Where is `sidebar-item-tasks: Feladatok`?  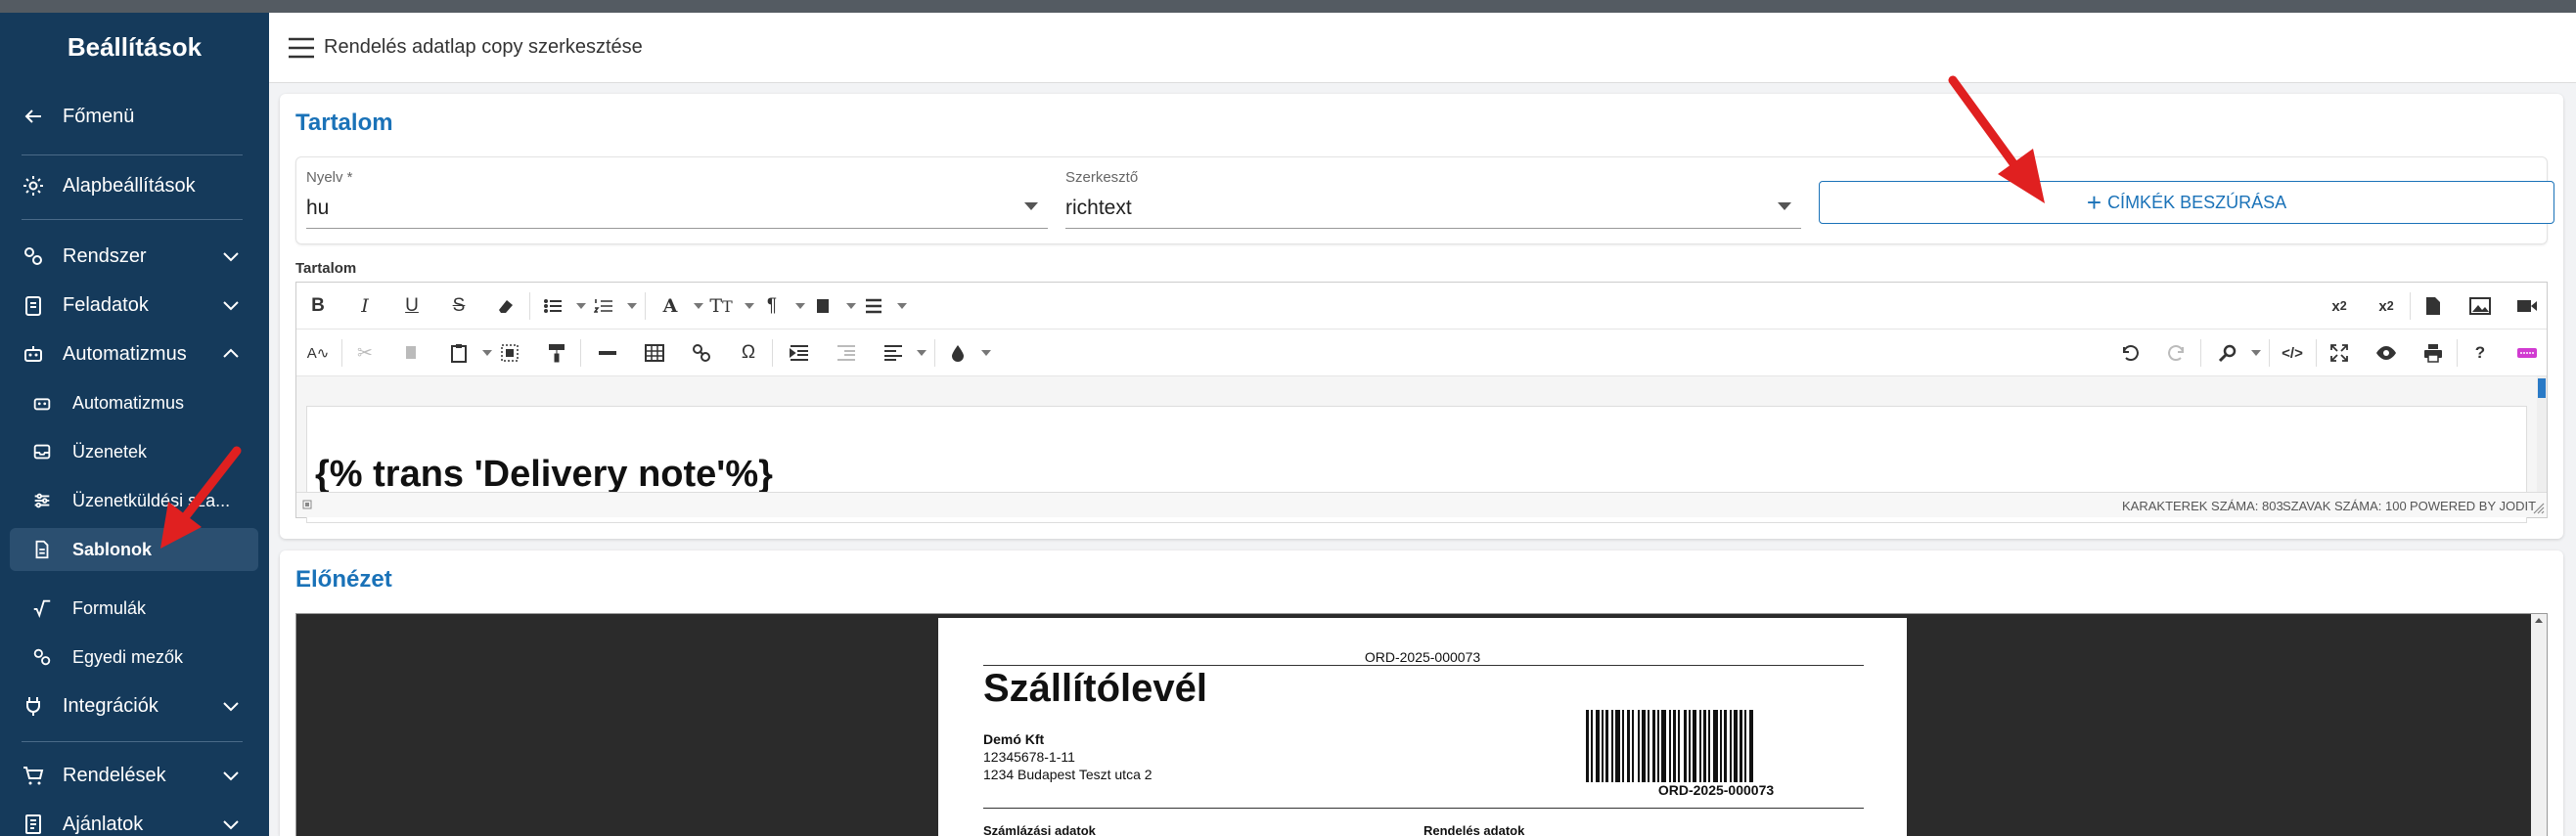 sidebar-item-tasks: Feladatok is located at coordinates (134, 305).